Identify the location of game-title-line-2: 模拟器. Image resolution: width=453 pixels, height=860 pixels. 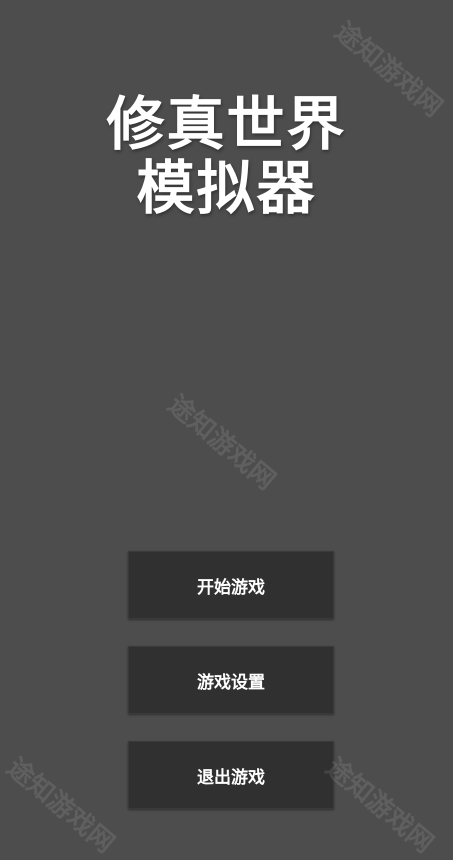
(226, 188).